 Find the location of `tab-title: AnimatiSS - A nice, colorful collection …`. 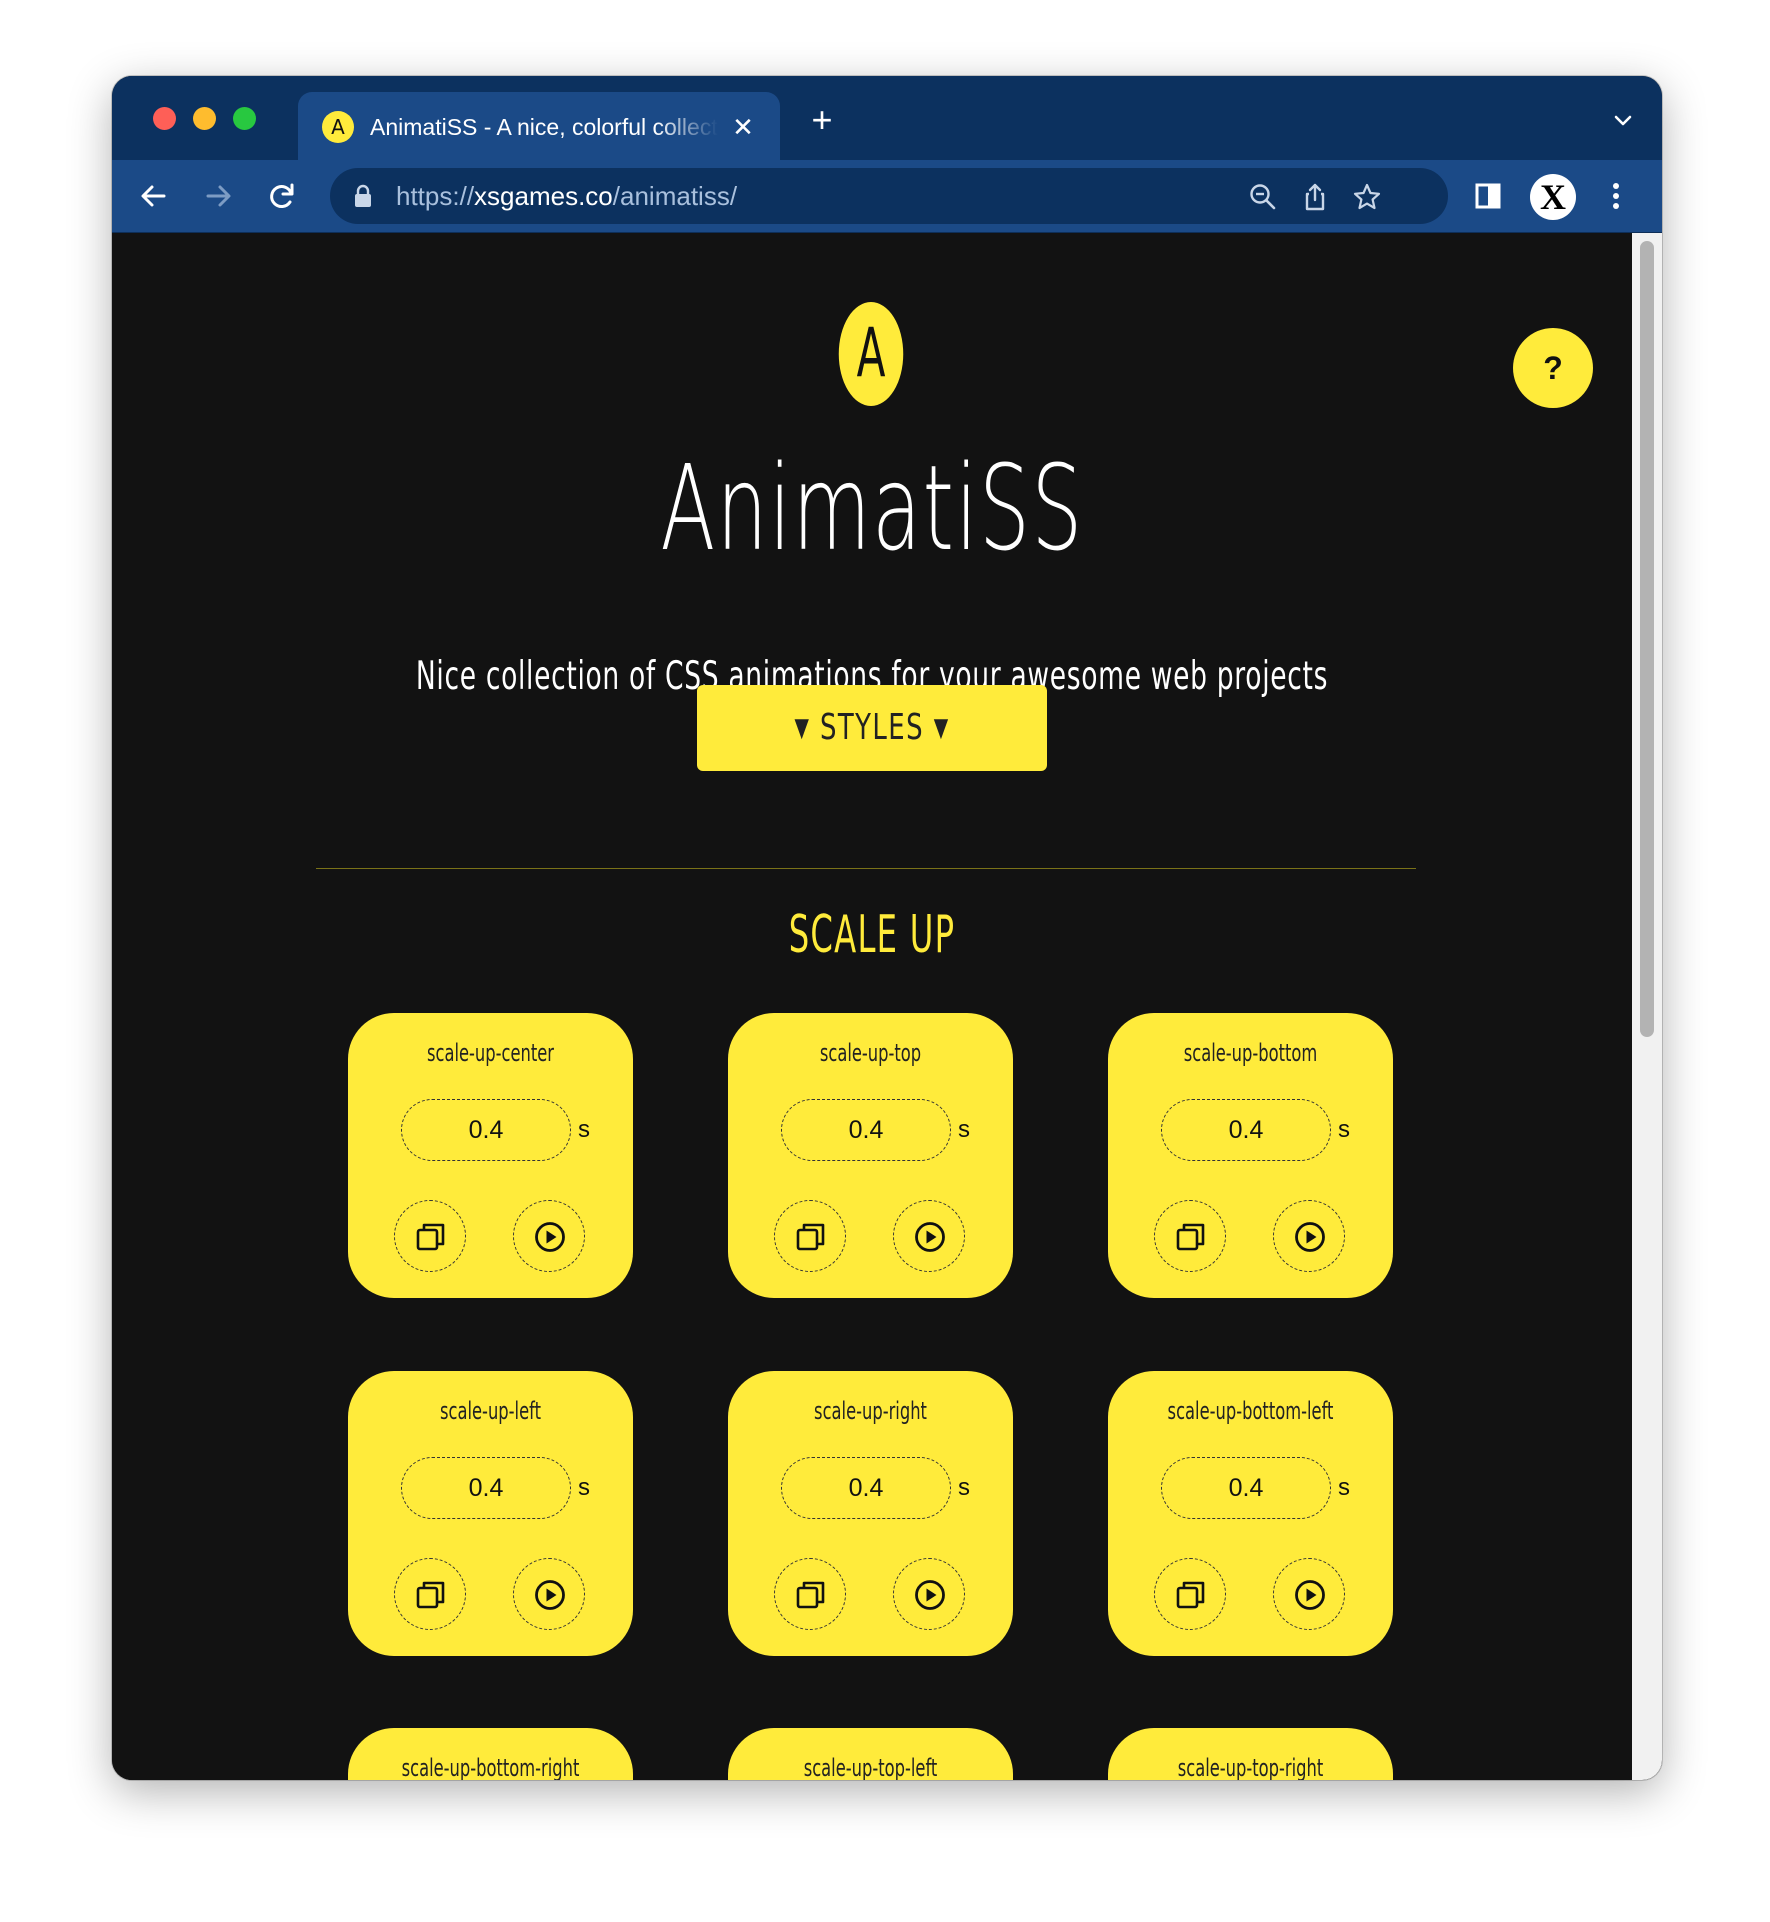

tab-title: AnimatiSS - A nice, colorful collection … is located at coordinates (544, 127).